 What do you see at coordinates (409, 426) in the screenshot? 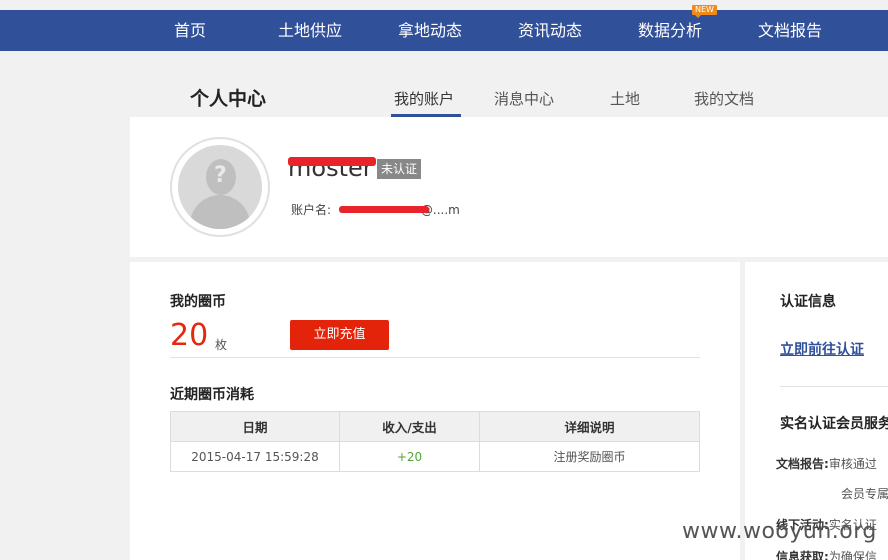
I see `column-header-amount: 收入/支出` at bounding box center [409, 426].